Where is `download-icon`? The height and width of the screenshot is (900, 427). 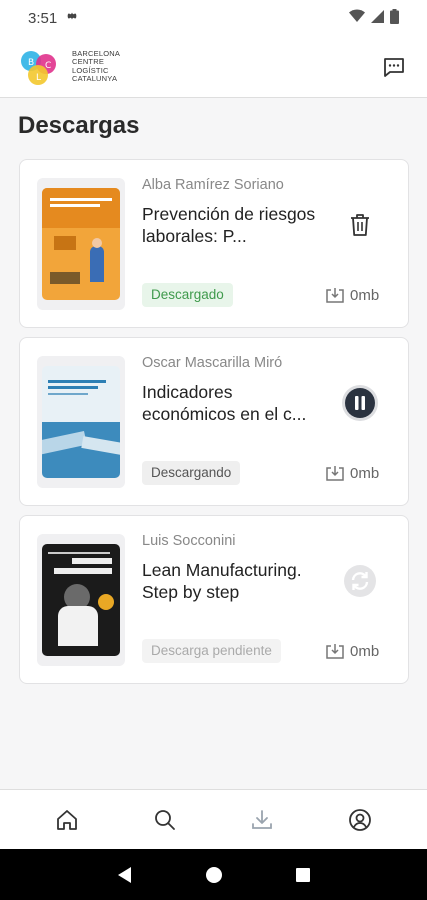
download-icon is located at coordinates (262, 819).